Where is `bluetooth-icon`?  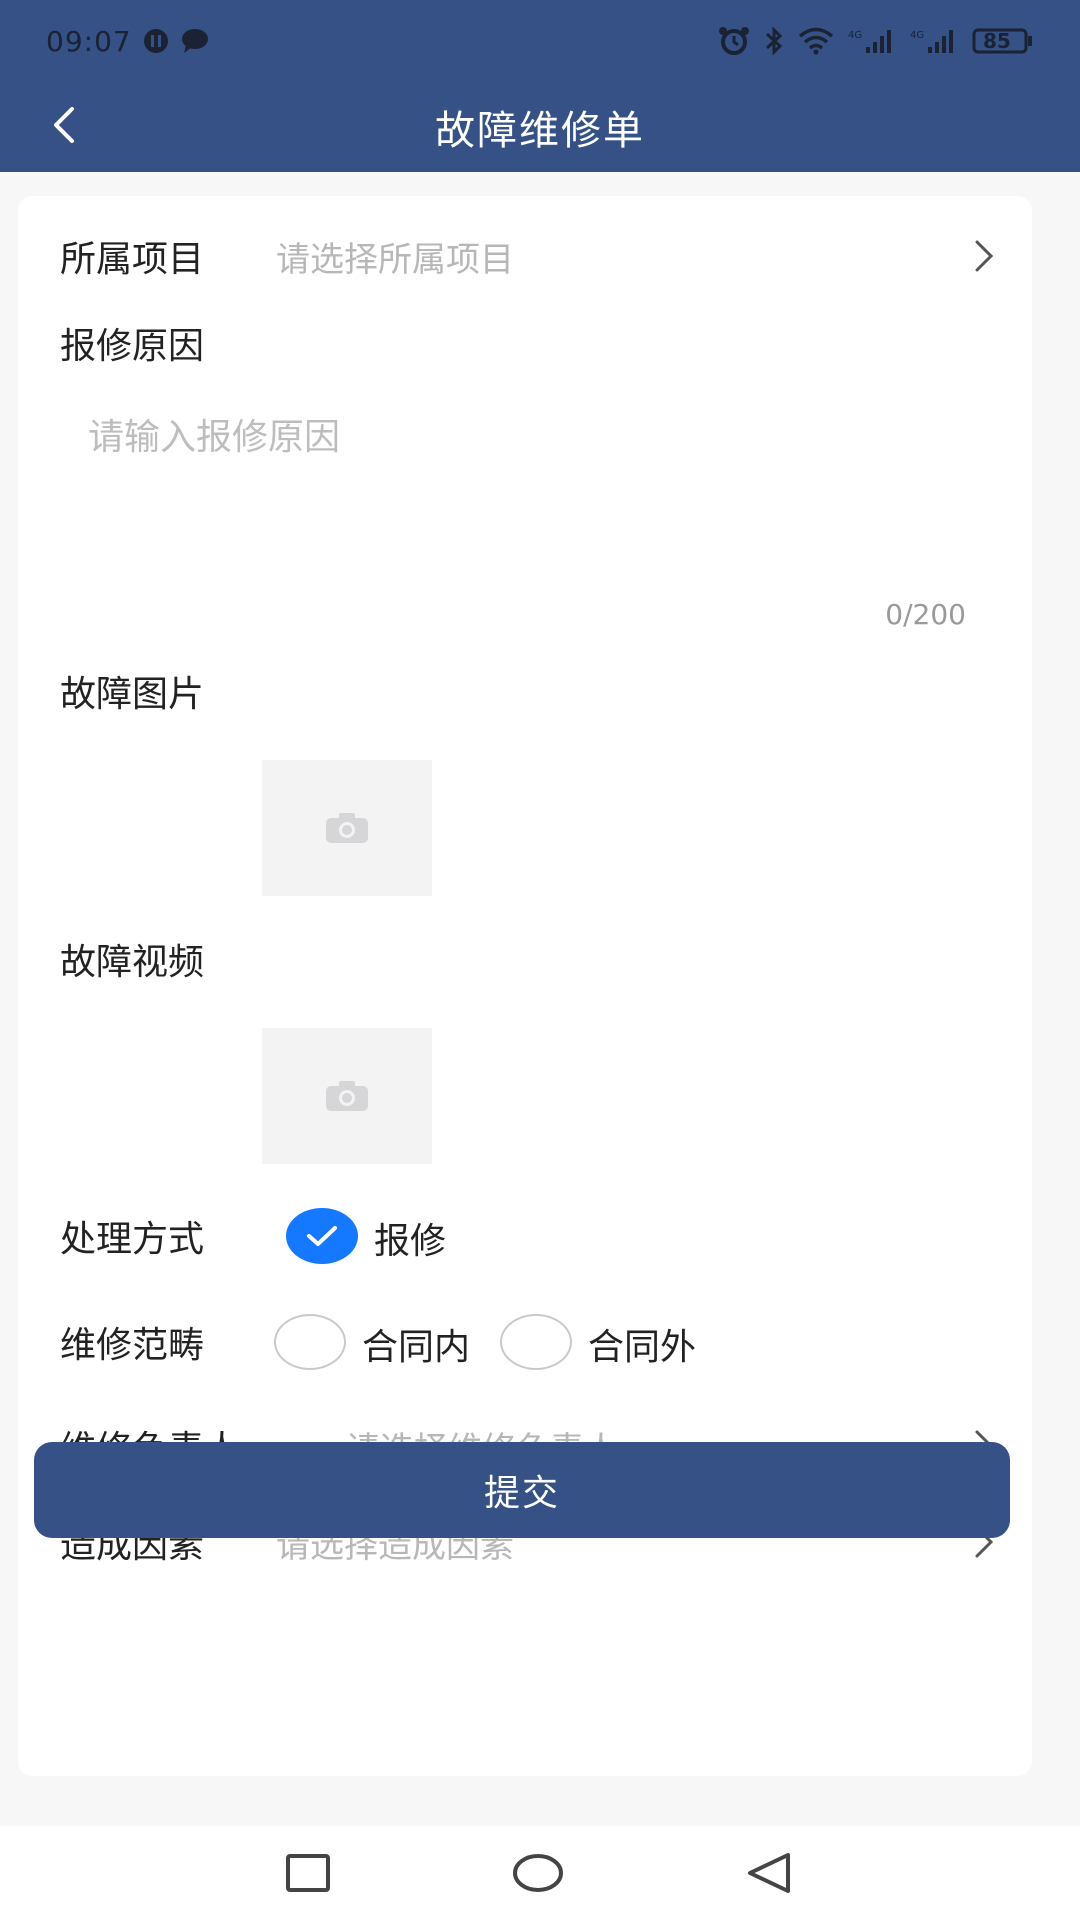 bluetooth-icon is located at coordinates (774, 41).